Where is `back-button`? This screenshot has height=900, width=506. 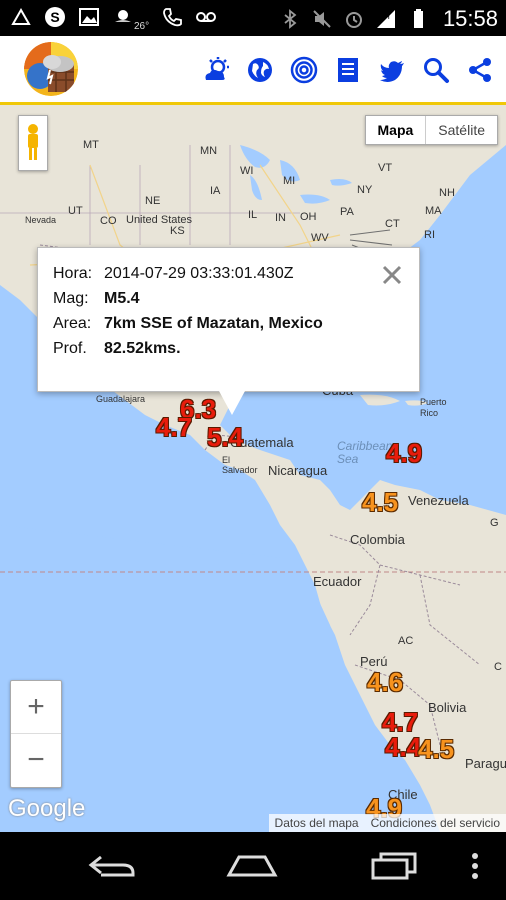 back-button is located at coordinates (112, 866).